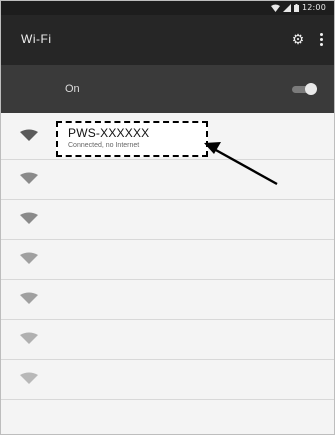 The width and height of the screenshot is (335, 435). I want to click on battery-icon, so click(296, 7).